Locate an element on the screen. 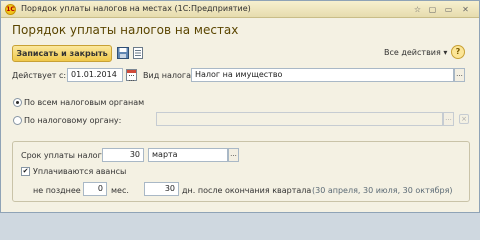 This screenshot has width=480, height=240. advances-checkbox: ✔ is located at coordinates (25, 171).